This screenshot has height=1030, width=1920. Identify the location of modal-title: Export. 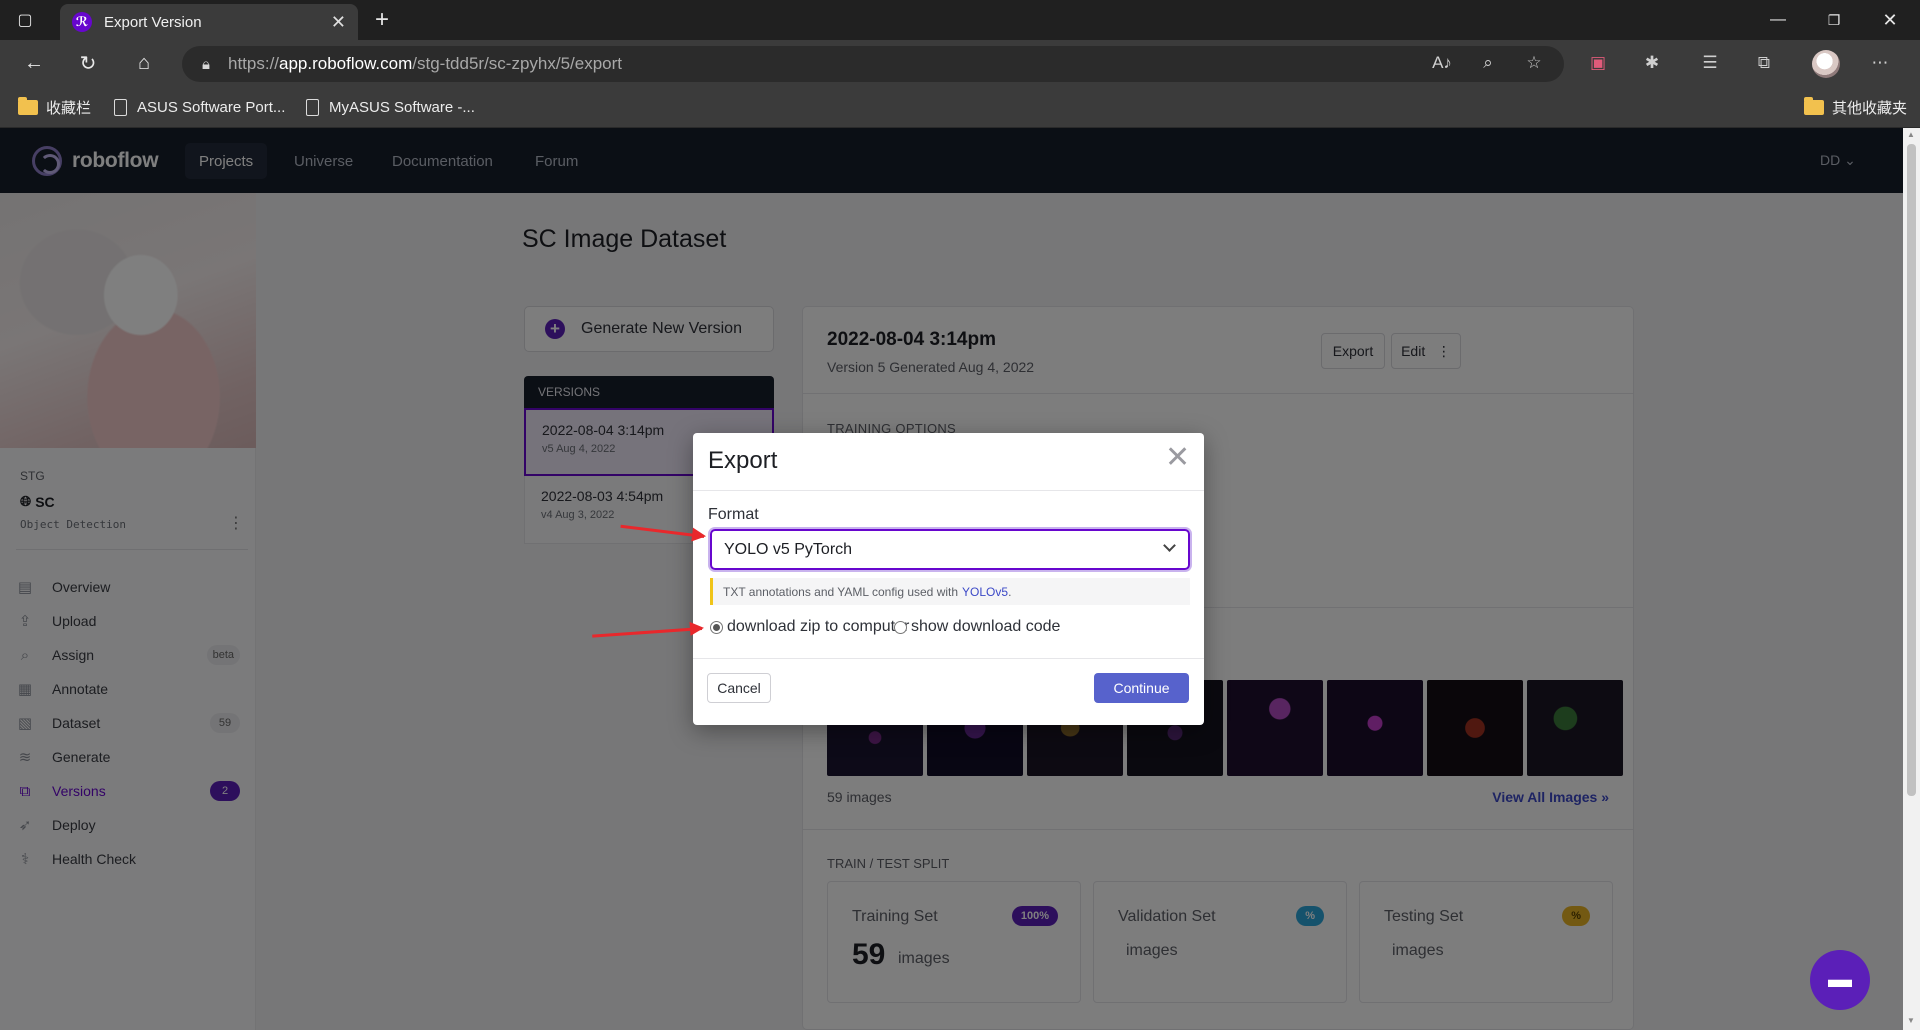
(743, 460).